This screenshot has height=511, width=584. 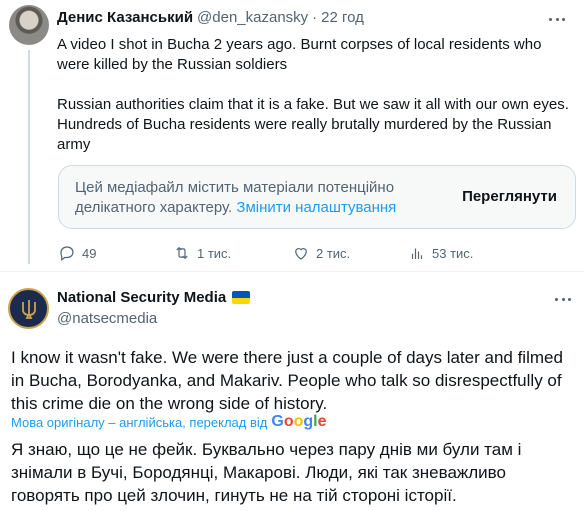 I want to click on views-action: 53 тис., so click(x=440, y=253).